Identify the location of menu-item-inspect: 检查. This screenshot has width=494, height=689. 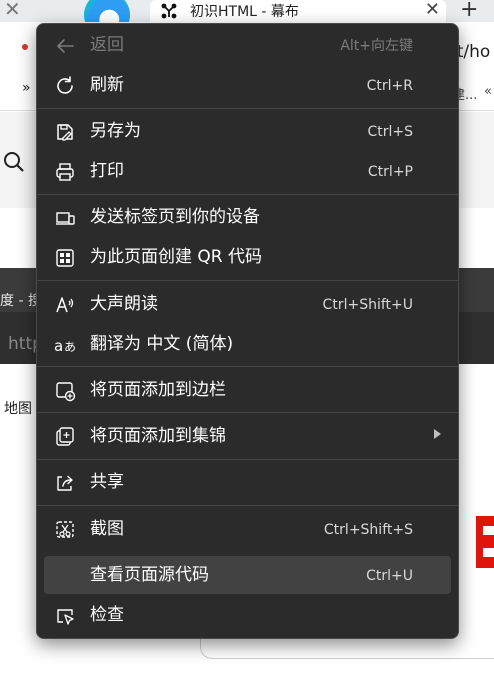
(247, 615).